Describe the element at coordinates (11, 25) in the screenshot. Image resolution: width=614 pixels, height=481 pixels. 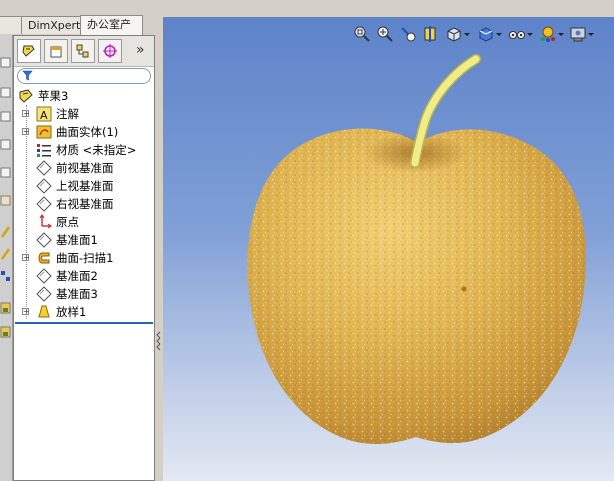
I see `tab-partial` at that location.